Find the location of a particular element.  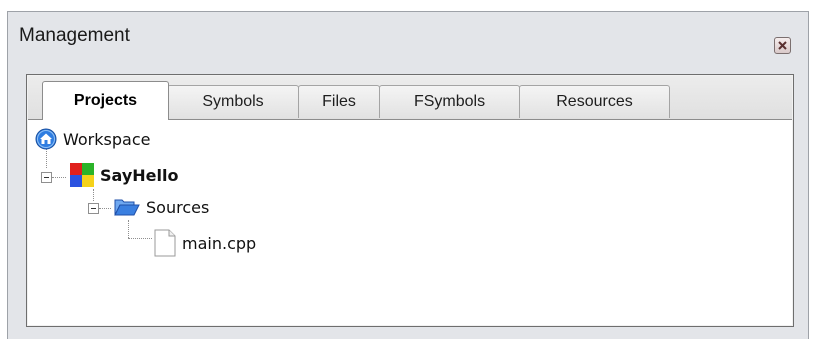

file-icon is located at coordinates (165, 243).